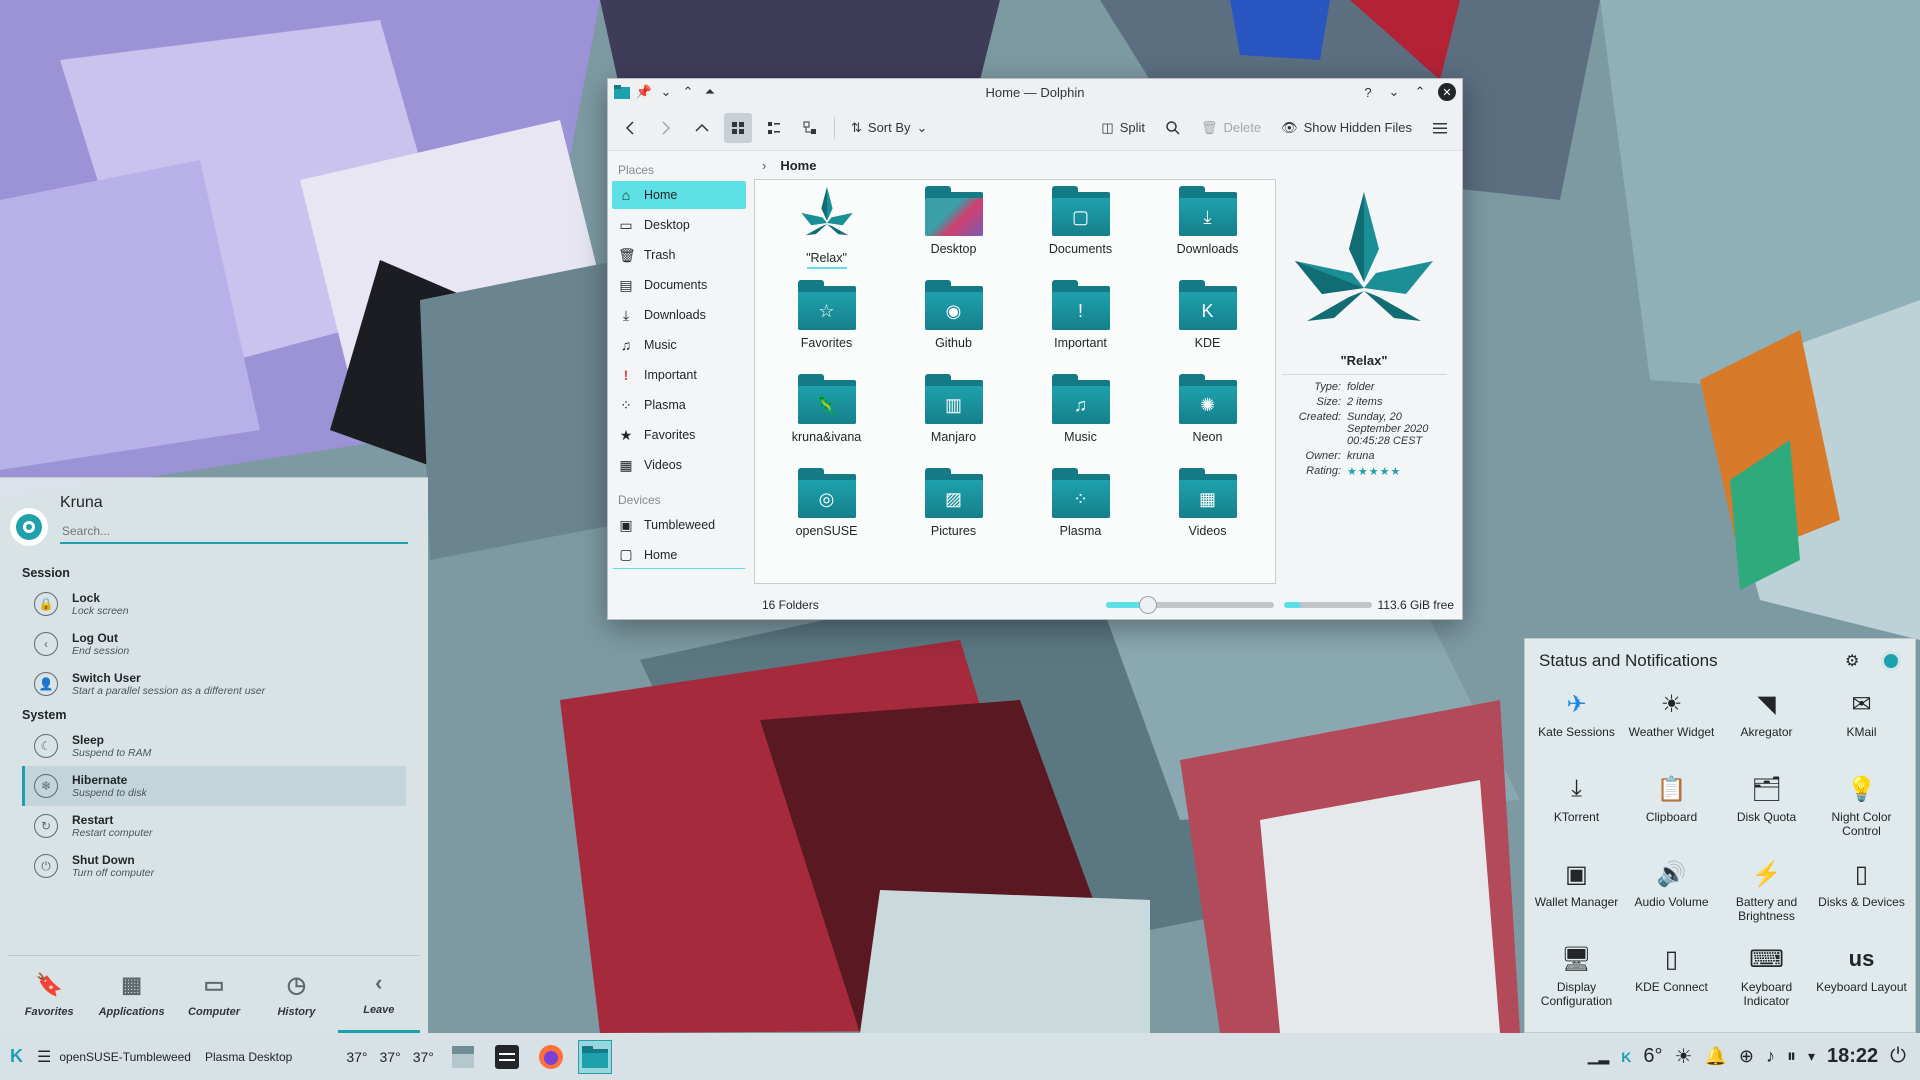 This screenshot has height=1080, width=1920. What do you see at coordinates (1671, 895) in the screenshot?
I see `applet-audio-volume: 🔊 Audio Volume` at bounding box center [1671, 895].